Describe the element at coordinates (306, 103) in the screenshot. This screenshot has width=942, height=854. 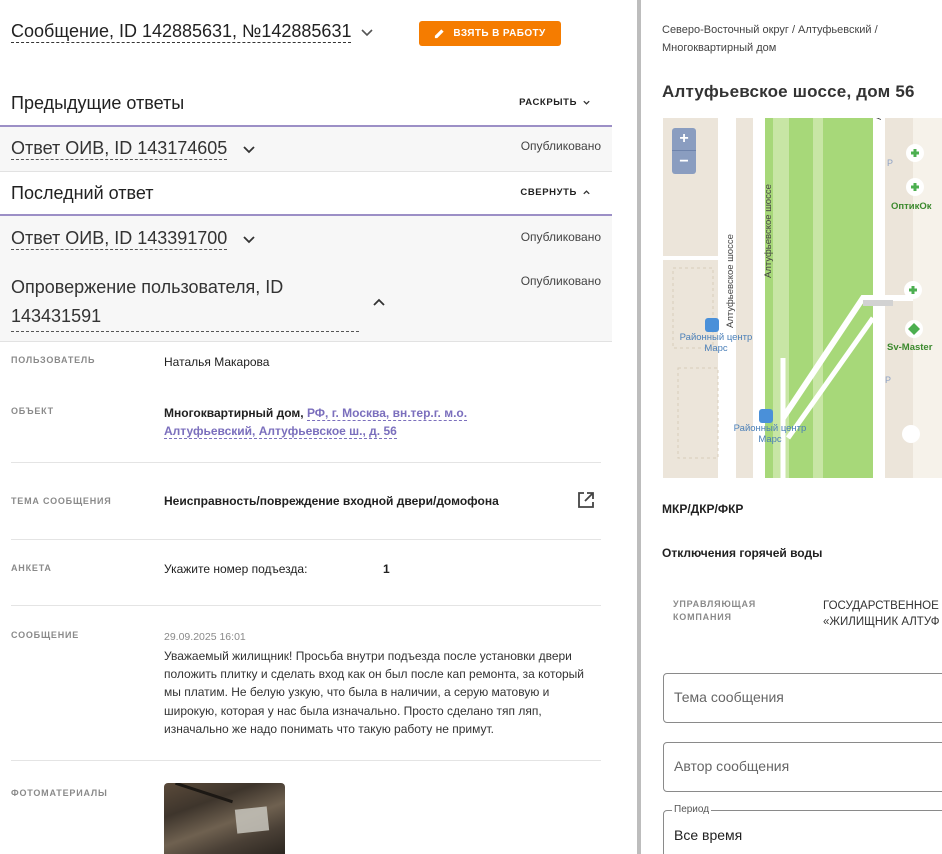
I see `previous-answers-header: Предыдущие ответы РАСКРЫТЬ` at that location.